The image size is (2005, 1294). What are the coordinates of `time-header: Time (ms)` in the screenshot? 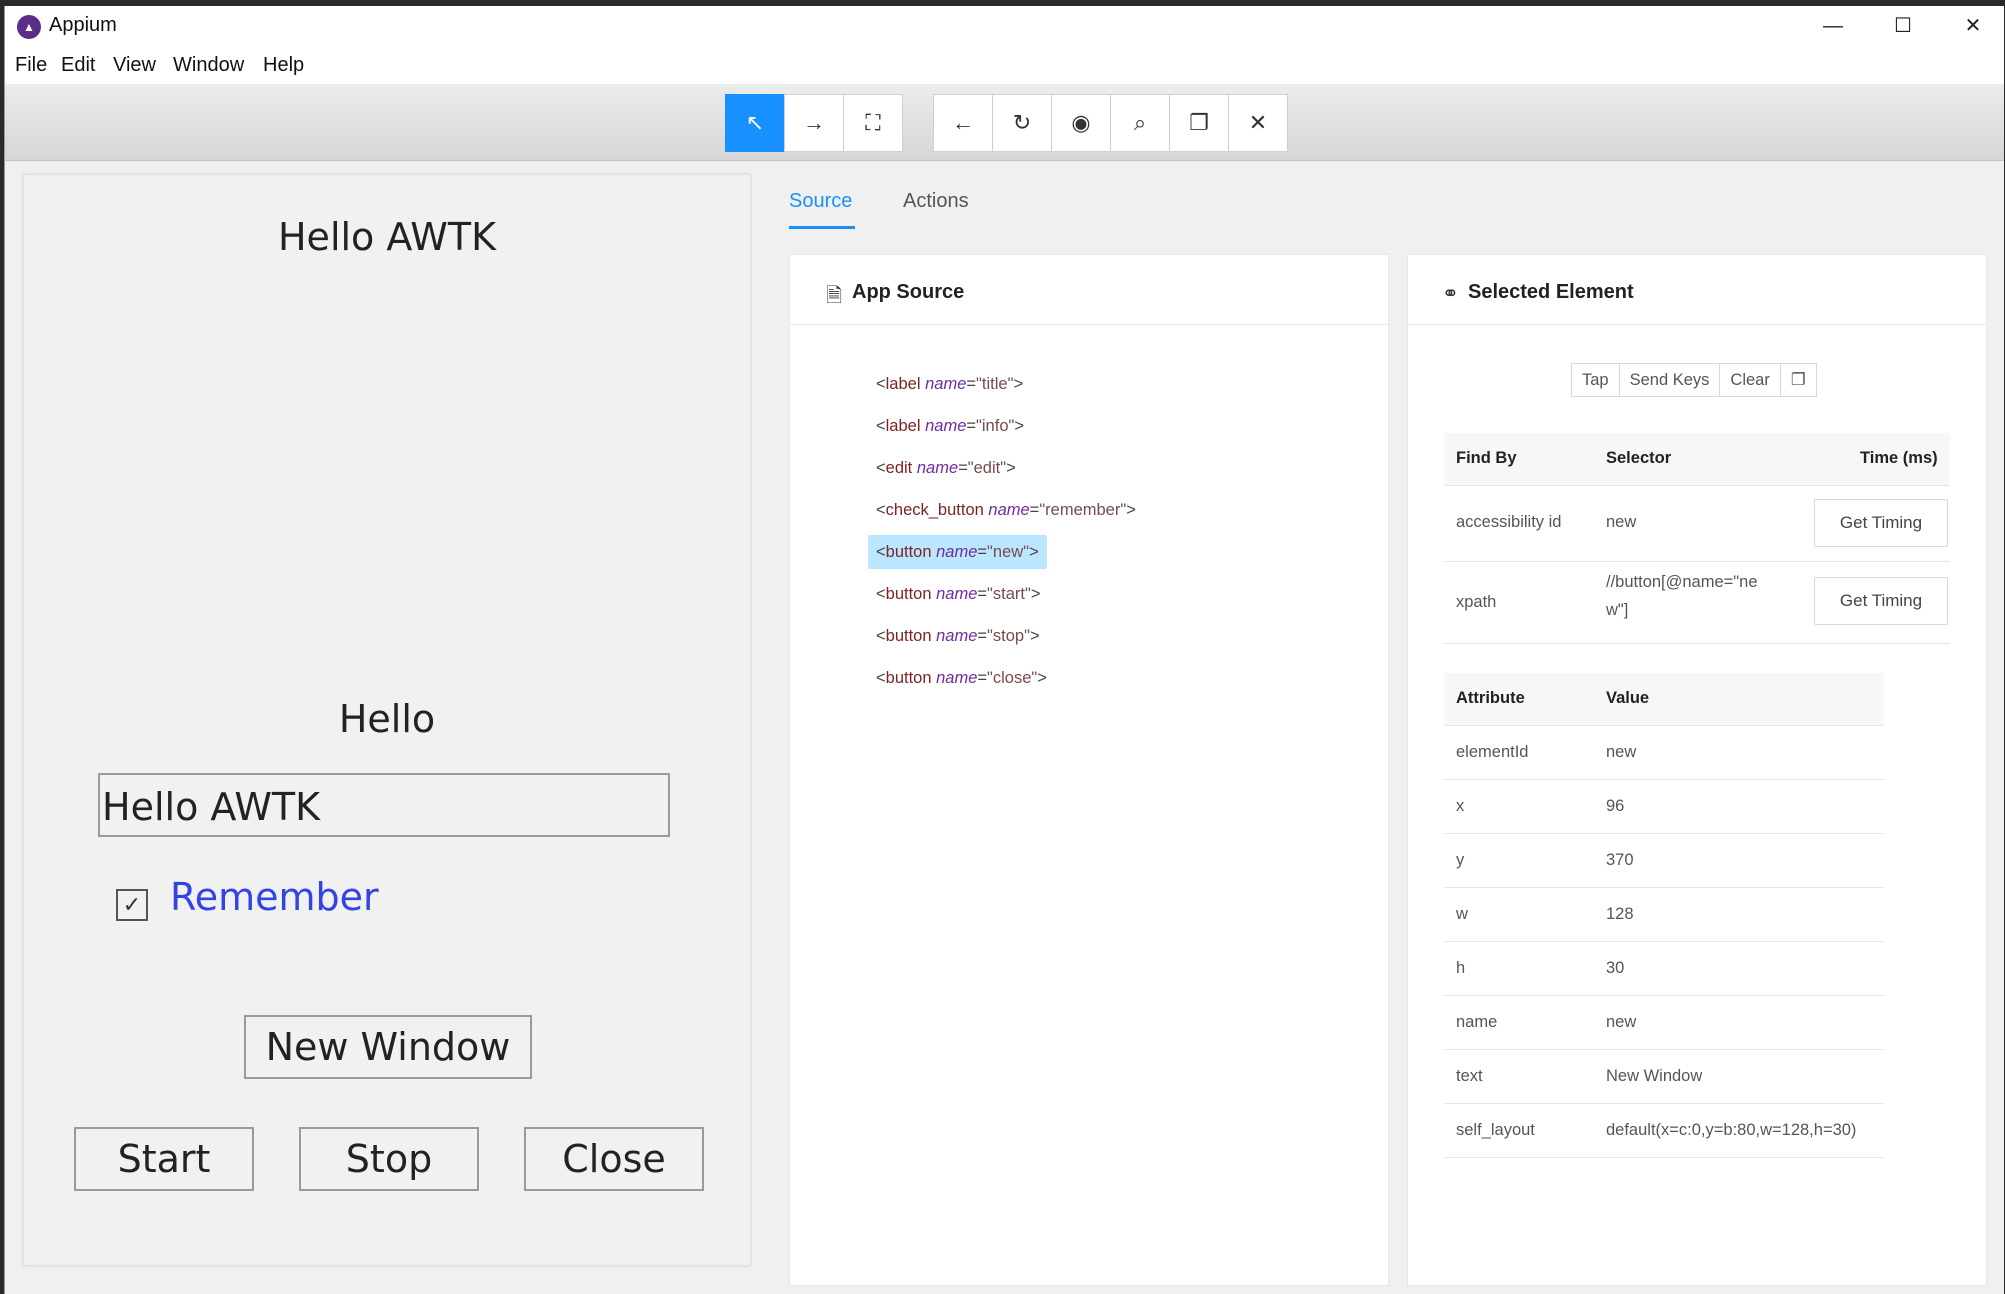 It's located at (1899, 458).